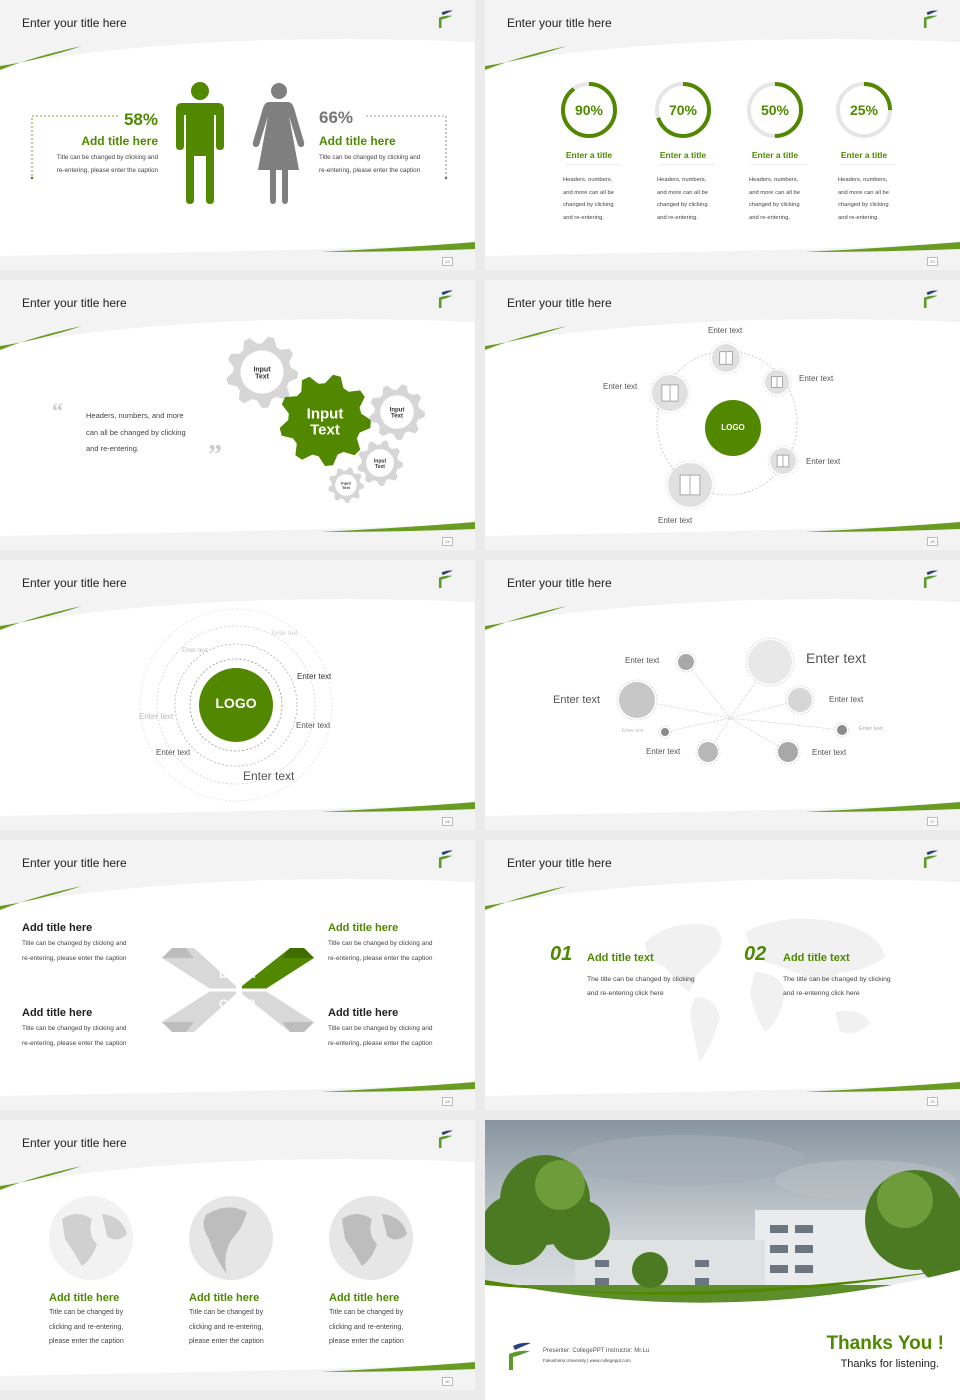  I want to click on slide-background, so click(722, 147).